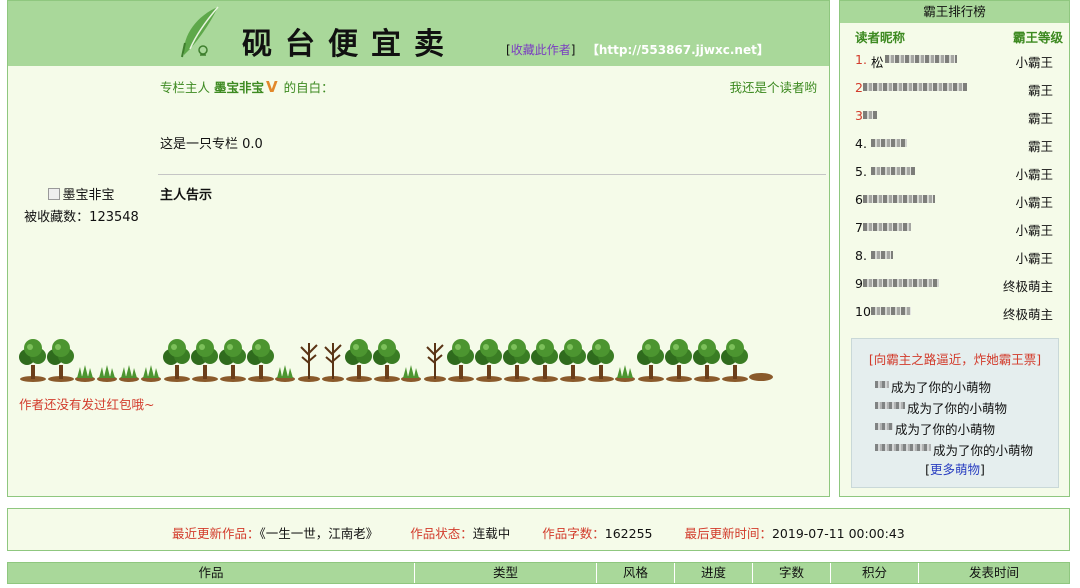 The image size is (1080, 588). What do you see at coordinates (875, 573) in the screenshot?
I see `column-header-score: 积分` at bounding box center [875, 573].